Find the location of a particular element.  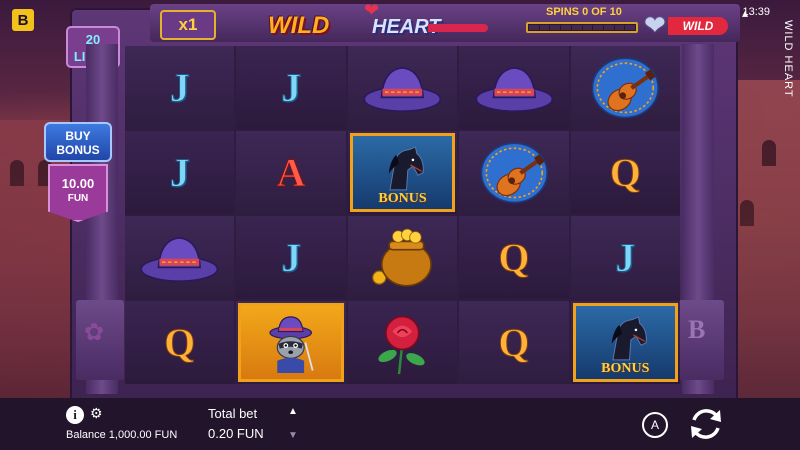

symbol-rose is located at coordinates (402, 342).